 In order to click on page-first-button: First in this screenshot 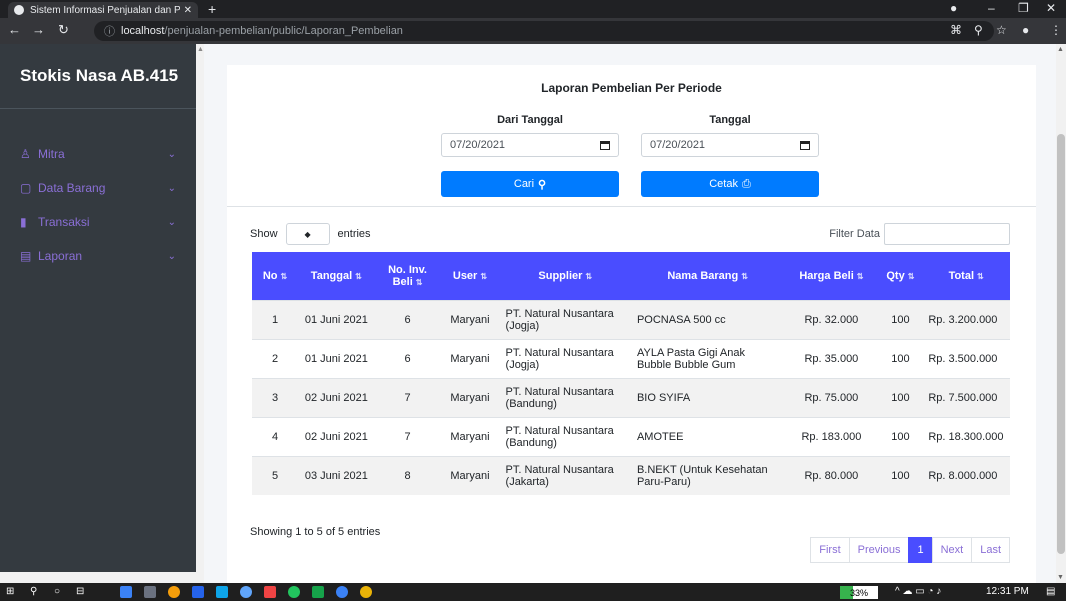, I will do `click(830, 550)`.